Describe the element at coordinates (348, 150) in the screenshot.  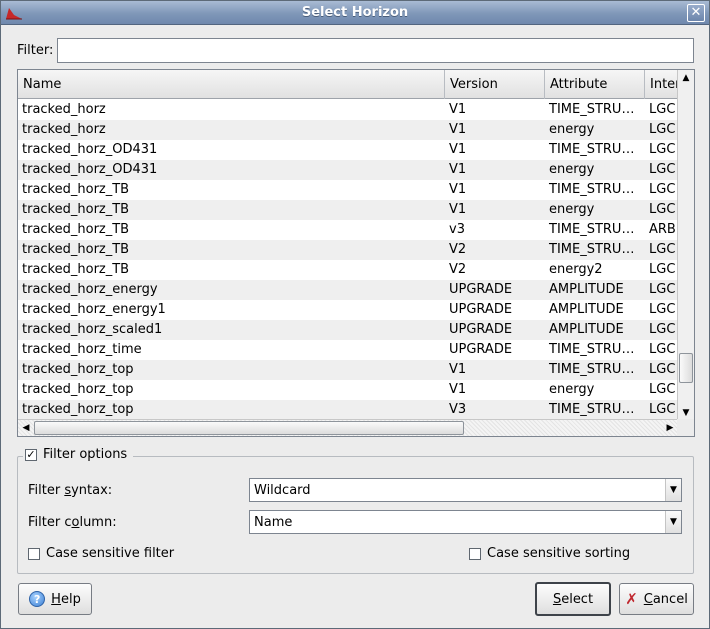
I see `table-row: tracked_horz_OD431 V1 TIME_STRU… LGC` at that location.